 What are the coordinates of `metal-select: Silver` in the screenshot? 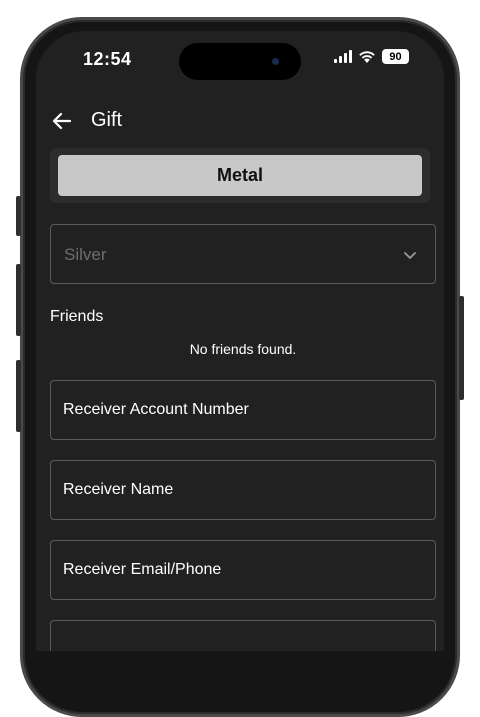 It's located at (243, 254).